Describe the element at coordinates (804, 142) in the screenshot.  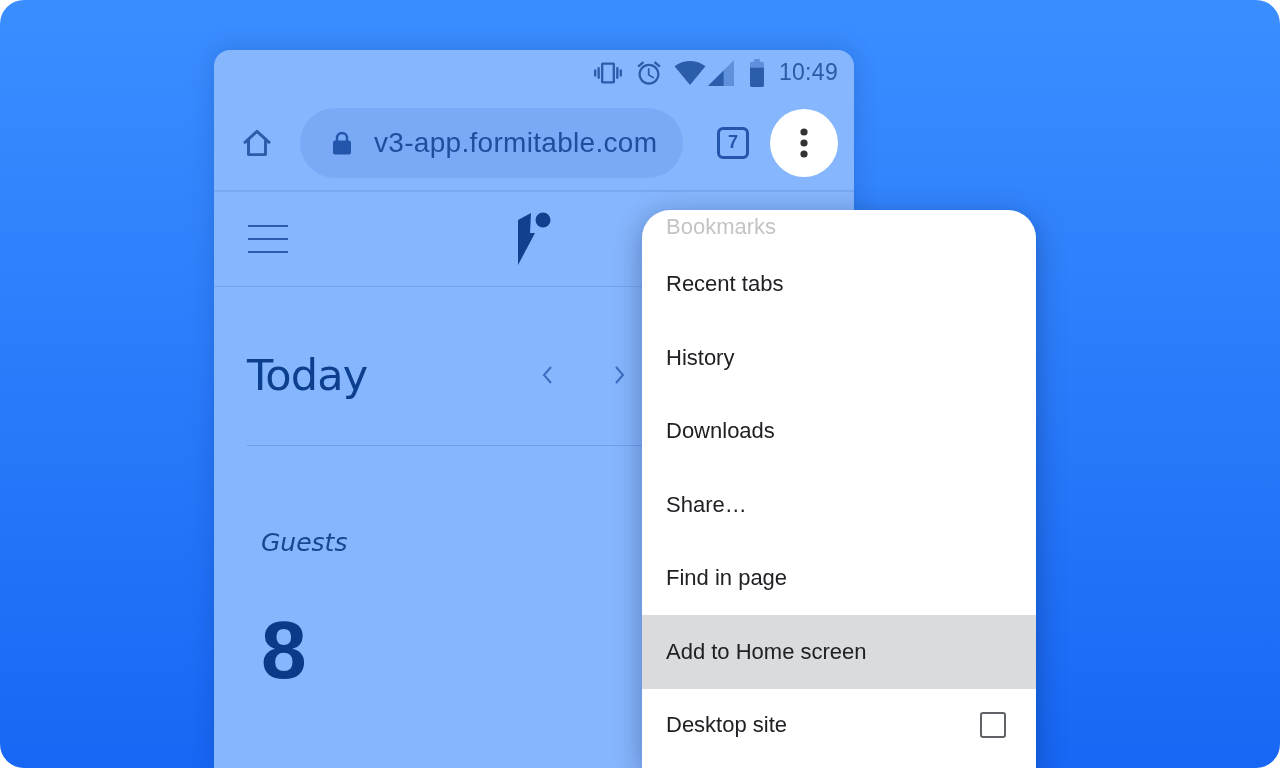
I see `more-icon` at that location.